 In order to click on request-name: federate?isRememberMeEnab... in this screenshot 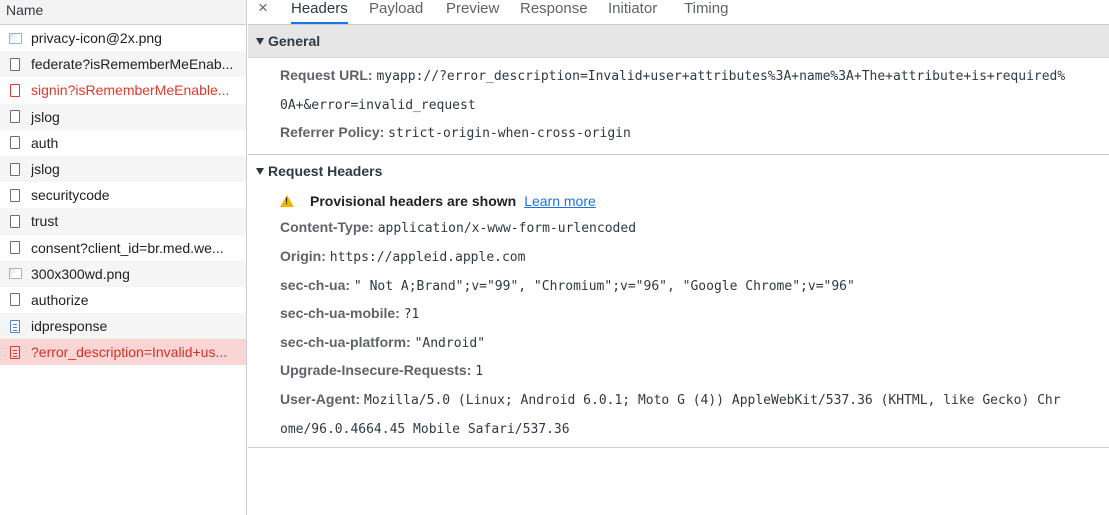, I will do `click(132, 64)`.